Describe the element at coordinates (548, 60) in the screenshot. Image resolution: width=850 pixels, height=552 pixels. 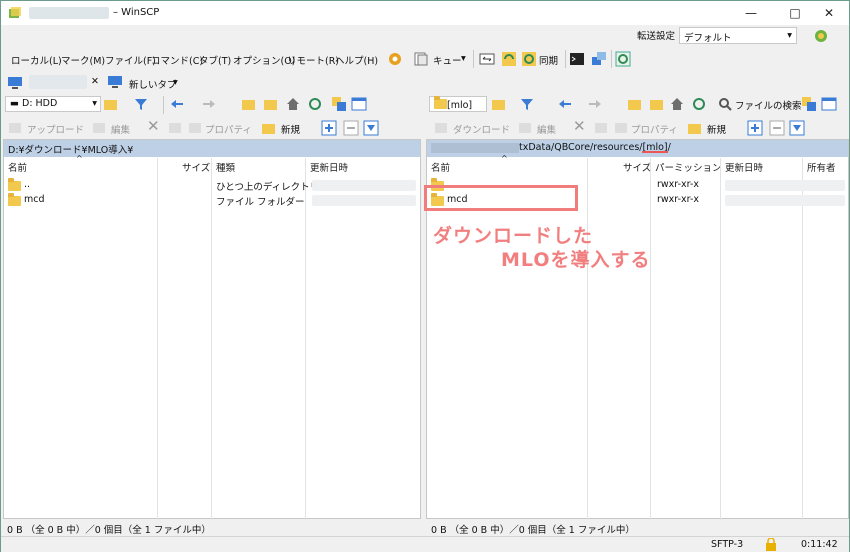
I see `sync-label: 同期` at that location.